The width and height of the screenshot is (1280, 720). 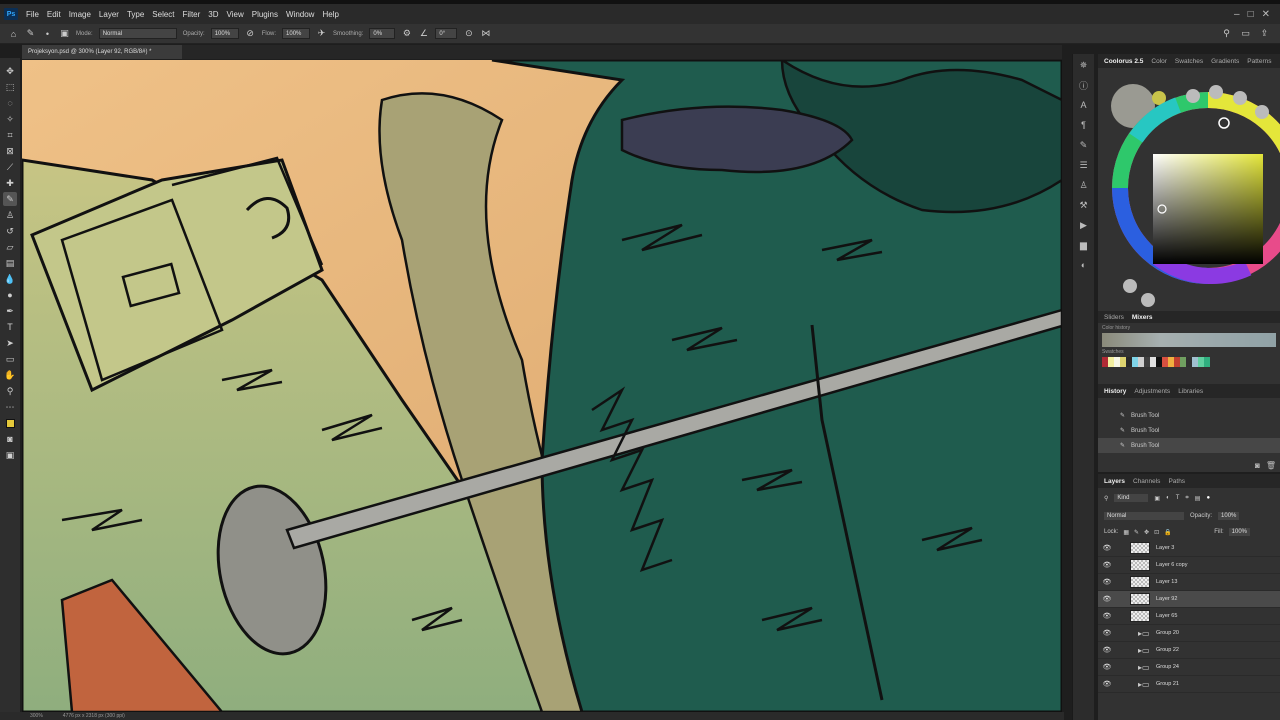 What do you see at coordinates (10, 167) in the screenshot?
I see `eyedropper-tool-icon: ⟋` at bounding box center [10, 167].